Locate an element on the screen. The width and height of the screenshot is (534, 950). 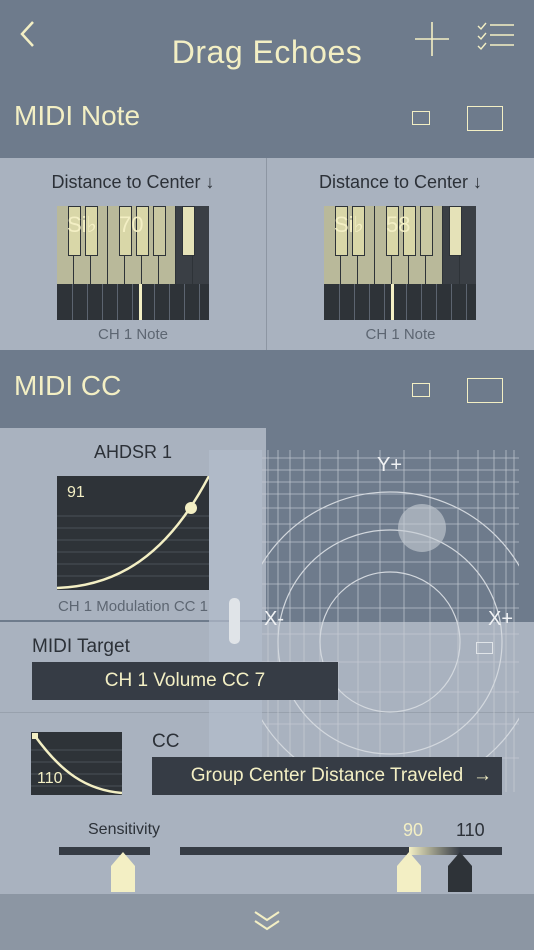
pad-drag-handle is located at coordinates (235, 621).